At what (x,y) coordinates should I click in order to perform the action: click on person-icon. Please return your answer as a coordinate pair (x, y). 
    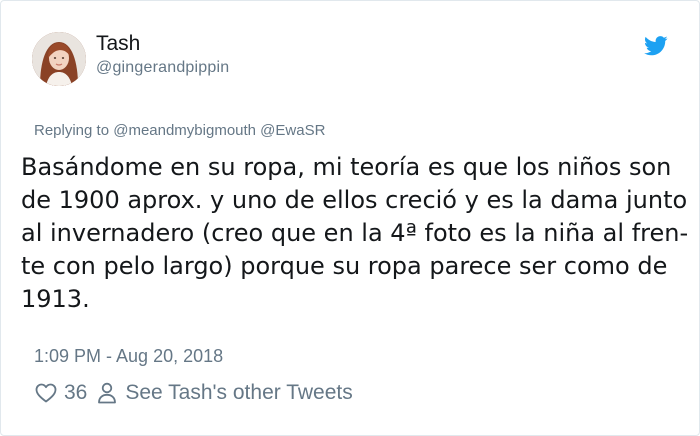
    Looking at the image, I should click on (107, 393).